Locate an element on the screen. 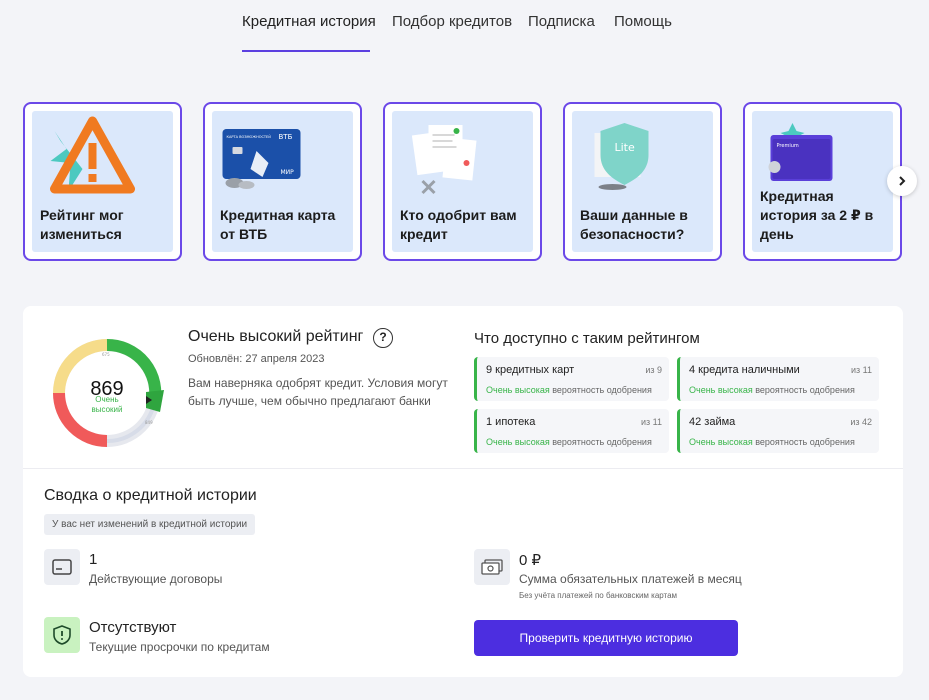  payments-value: 0 ₽ is located at coordinates (530, 560).